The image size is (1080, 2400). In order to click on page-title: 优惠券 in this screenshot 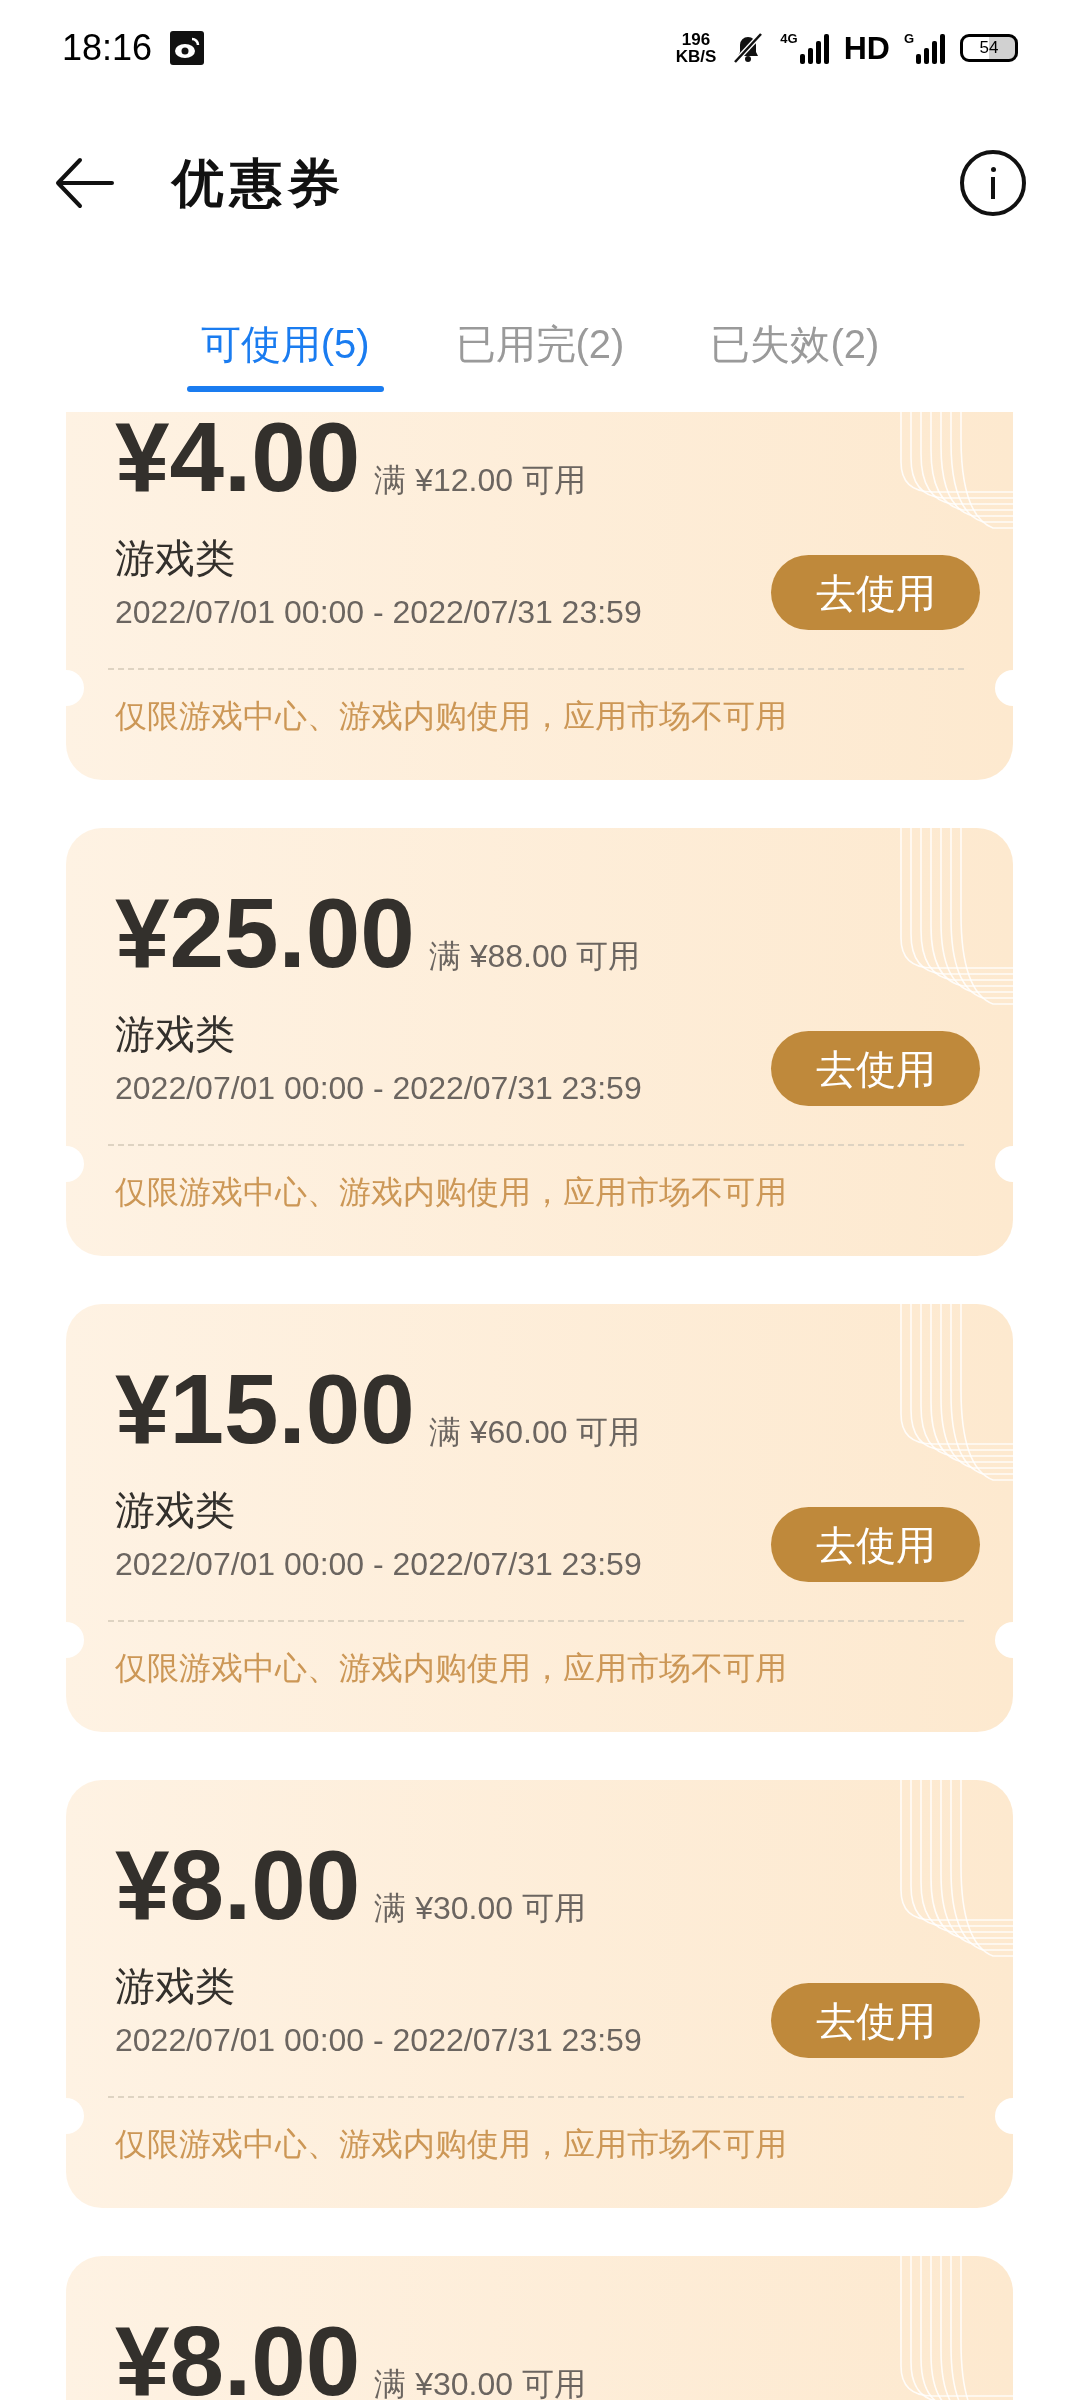, I will do `click(259, 183)`.